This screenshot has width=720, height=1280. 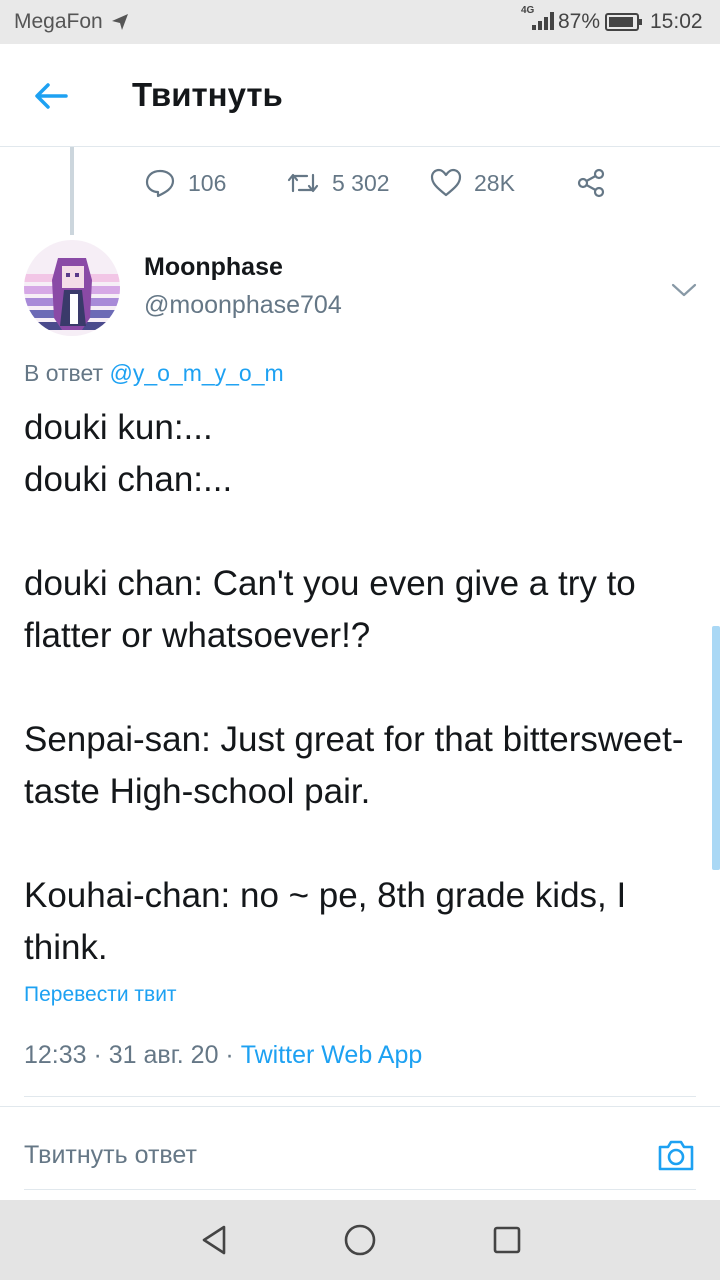 I want to click on reply-to-handle-link: @y_o_m_y_o_m, so click(x=196, y=373).